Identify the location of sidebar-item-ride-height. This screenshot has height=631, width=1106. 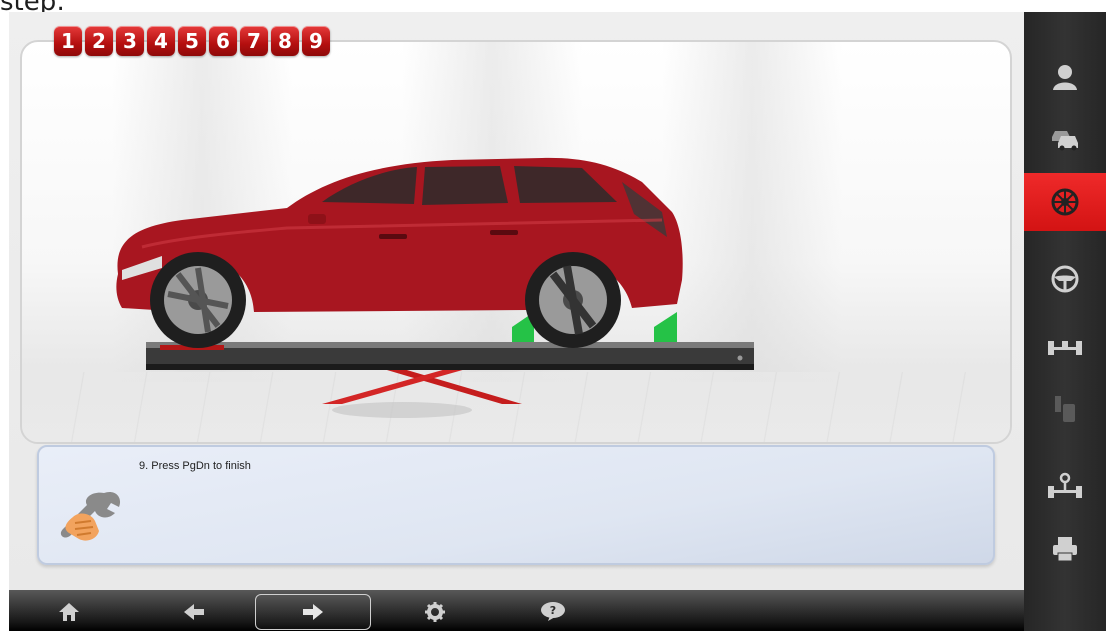
(1065, 409).